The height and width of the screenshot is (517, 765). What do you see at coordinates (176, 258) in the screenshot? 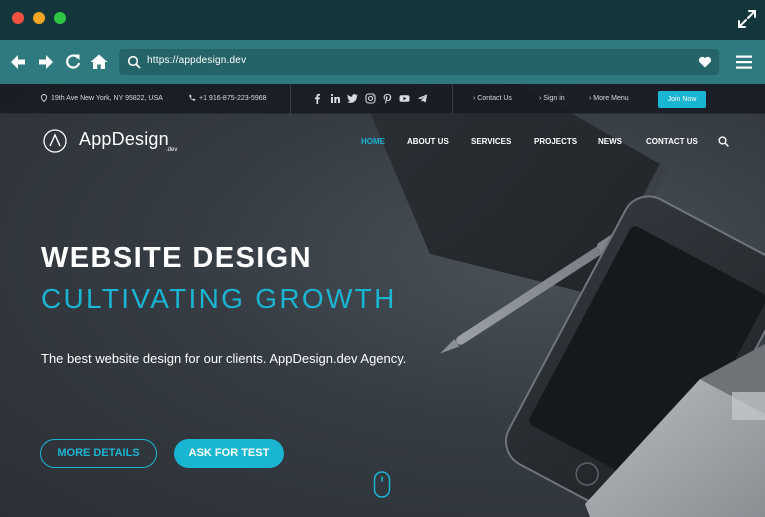
I see `hero-title: WEBSITE DESIGN` at bounding box center [176, 258].